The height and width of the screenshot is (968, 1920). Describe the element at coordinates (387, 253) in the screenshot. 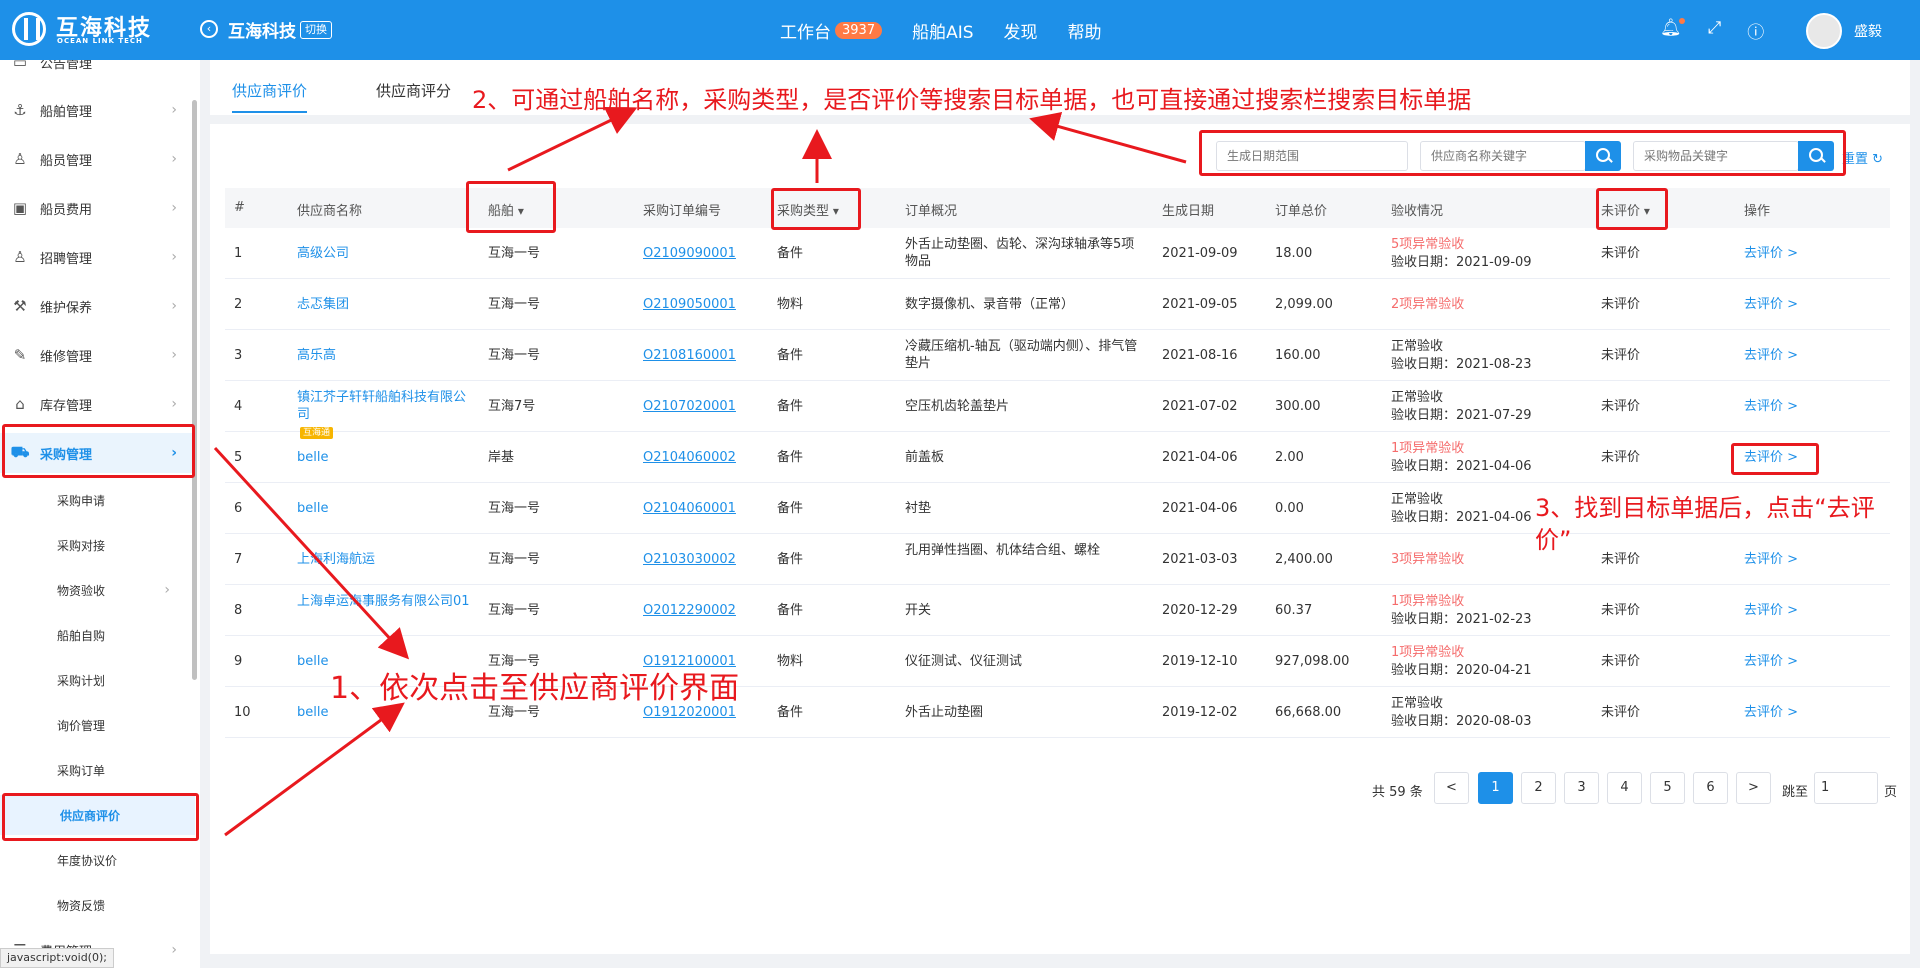

I see `supplier-link: 高级公司` at that location.